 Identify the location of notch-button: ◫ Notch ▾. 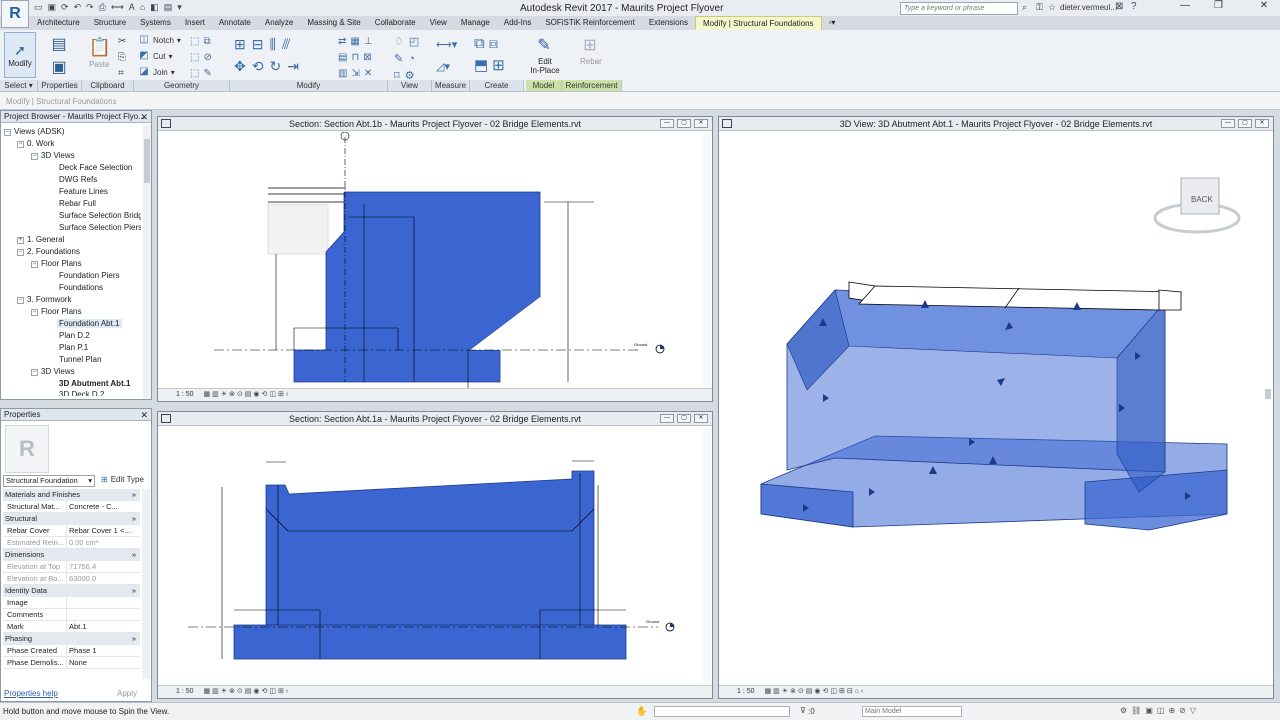
(159, 40).